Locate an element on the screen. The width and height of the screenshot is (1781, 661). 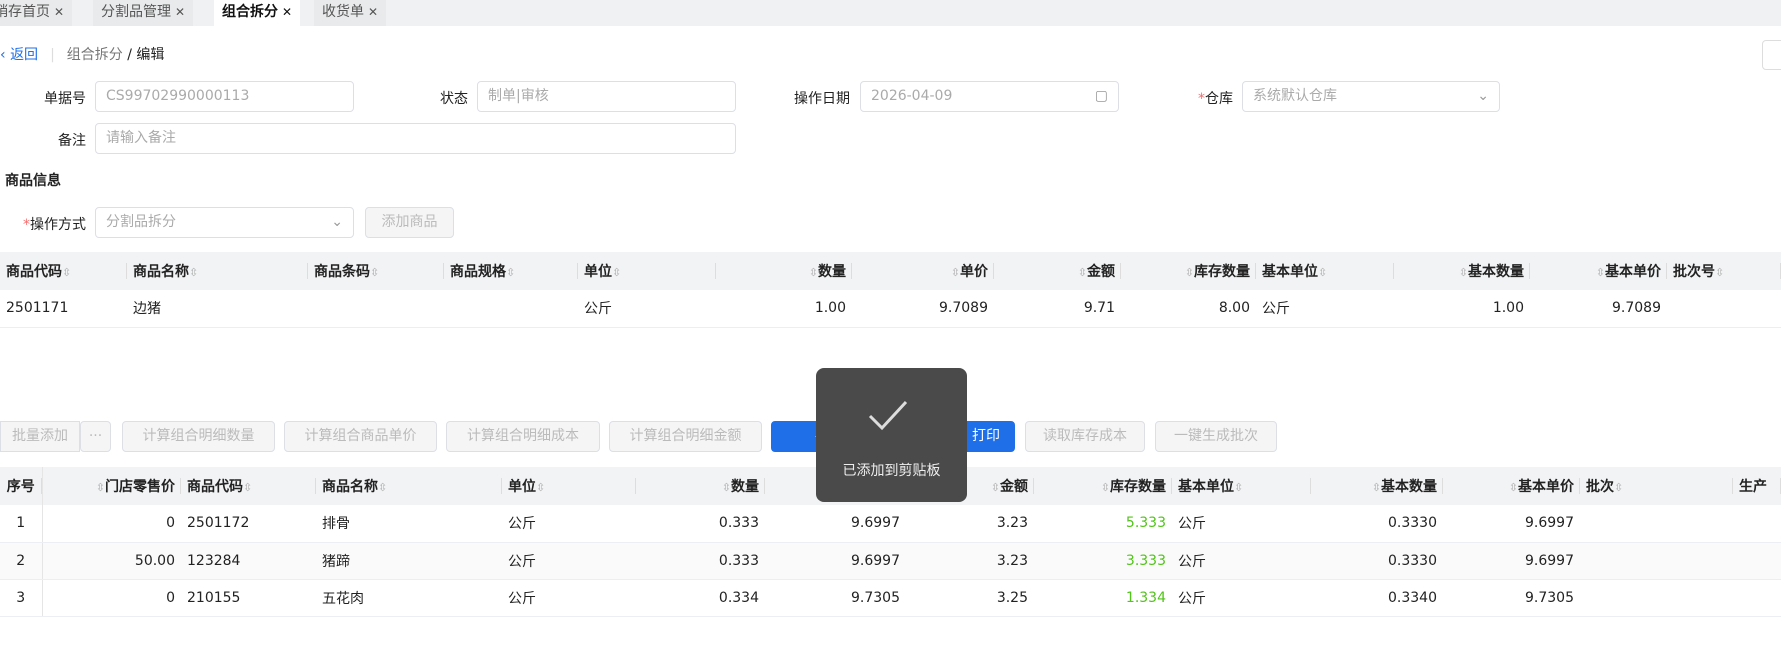
status-field: 制单|审核 is located at coordinates (606, 96).